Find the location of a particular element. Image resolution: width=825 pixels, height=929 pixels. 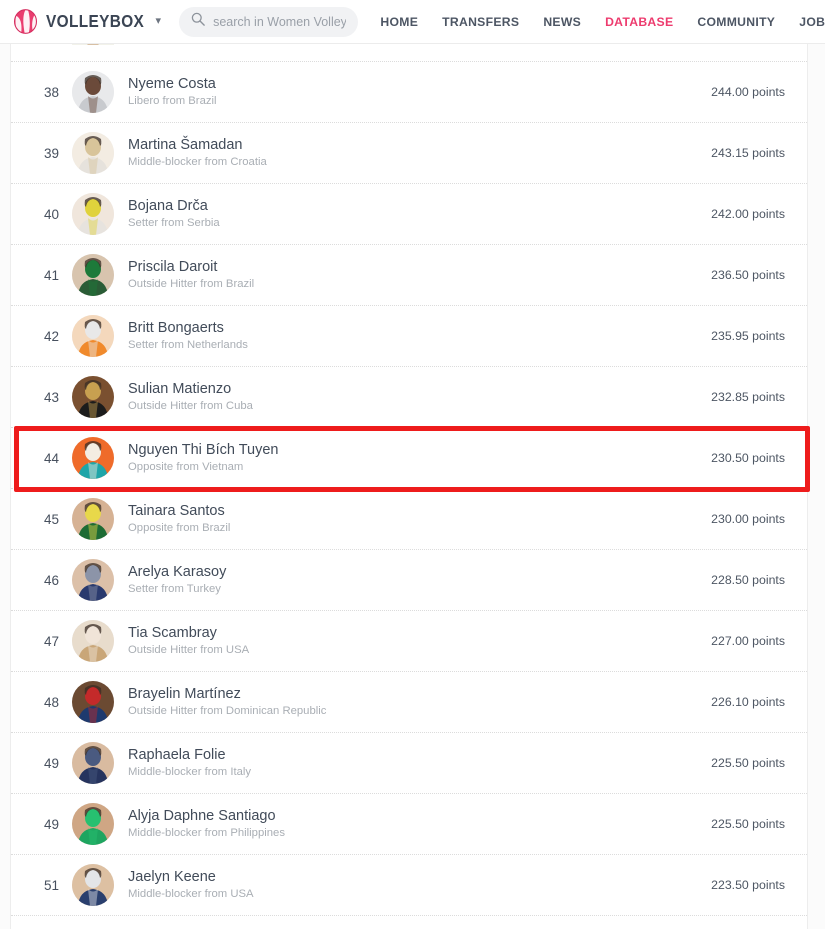

player-name: Bojana Drča is located at coordinates (168, 205).